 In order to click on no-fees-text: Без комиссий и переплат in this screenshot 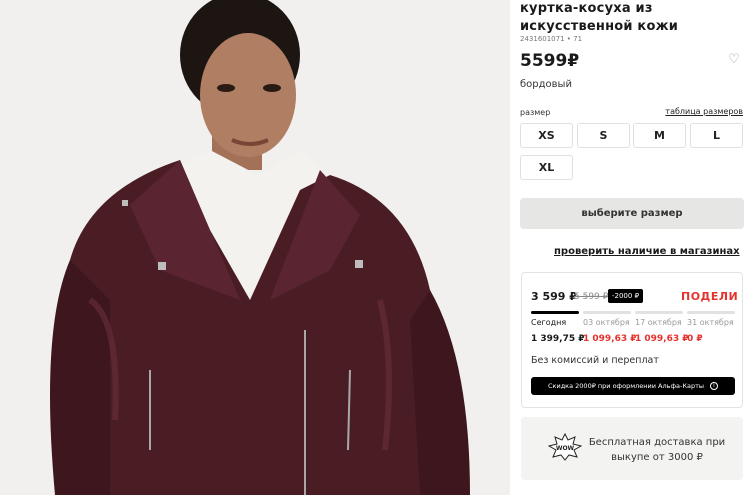, I will do `click(595, 360)`.